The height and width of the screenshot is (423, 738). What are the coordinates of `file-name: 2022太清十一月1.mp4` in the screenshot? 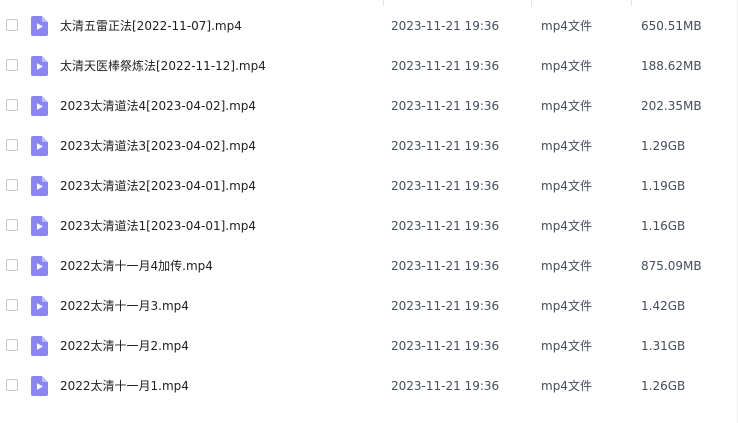 It's located at (124, 386).